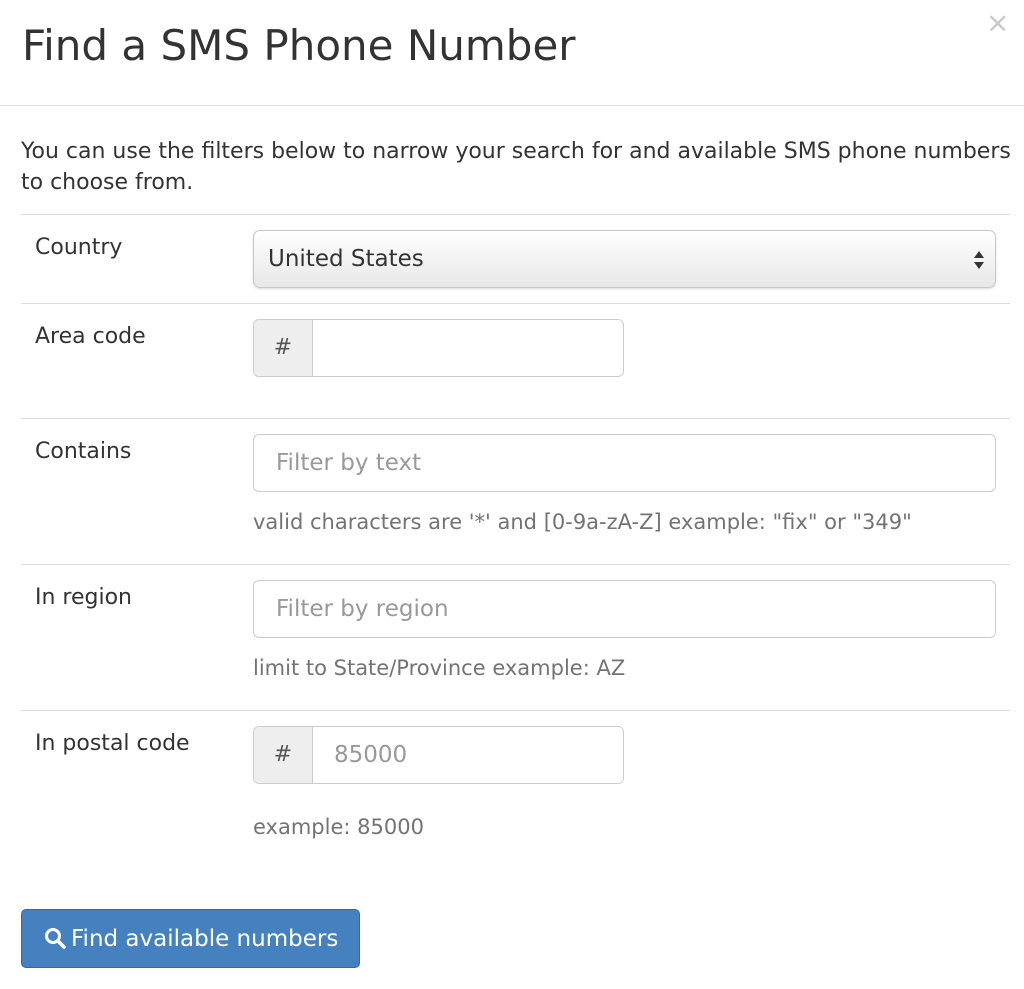 The height and width of the screenshot is (989, 1024). Describe the element at coordinates (624, 463) in the screenshot. I see `contains-input` at that location.